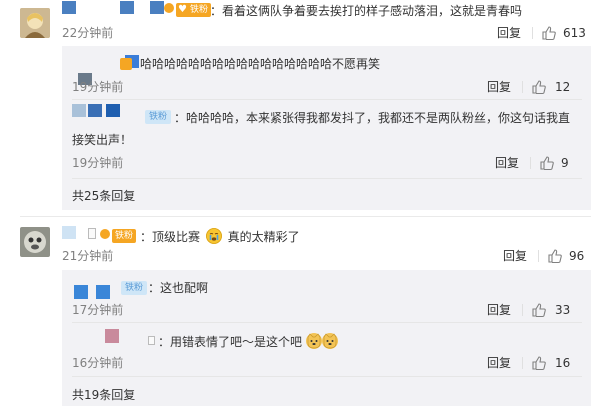 The height and width of the screenshot is (406, 591). I want to click on like-button: 613, so click(563, 33).